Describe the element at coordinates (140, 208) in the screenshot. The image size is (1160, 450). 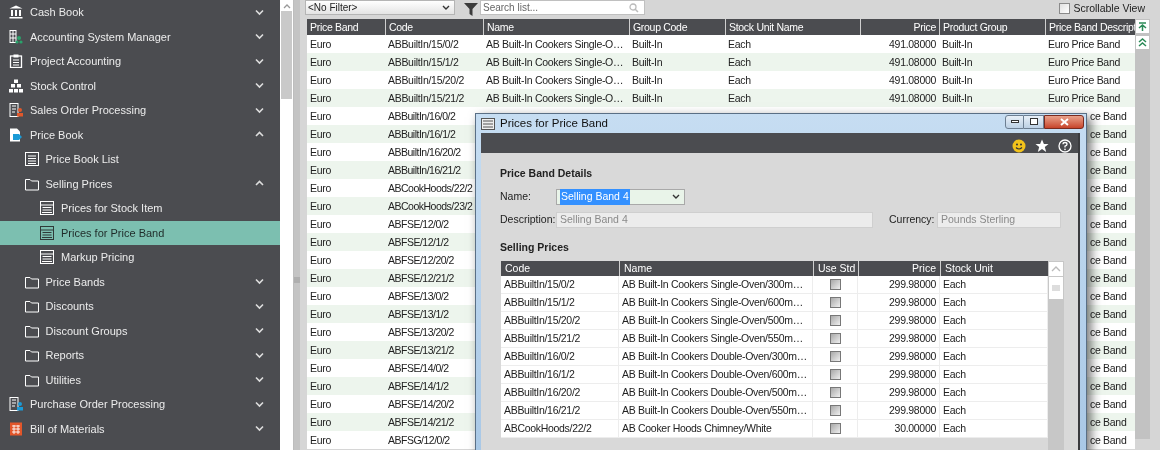
I see `sidebar-item: Prices for Stock Item` at that location.